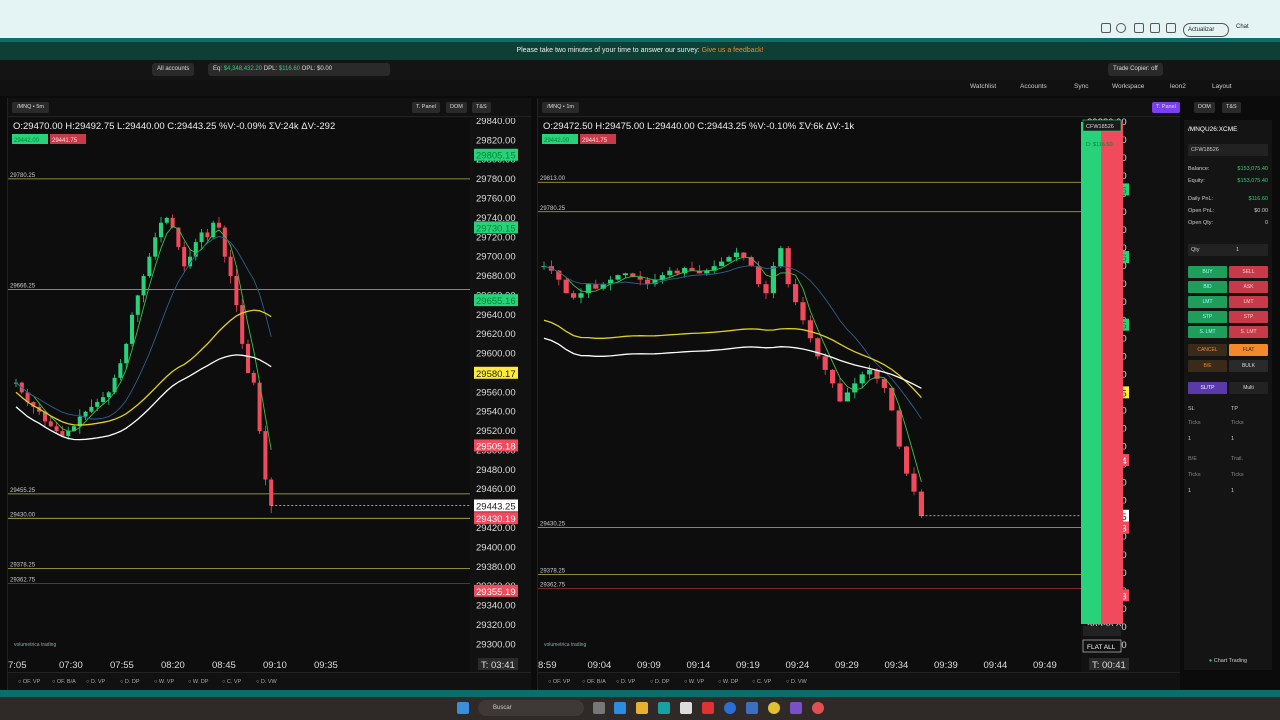 This screenshot has height=720, width=1280. Describe the element at coordinates (708, 708) in the screenshot. I see `app-icon-red` at that location.